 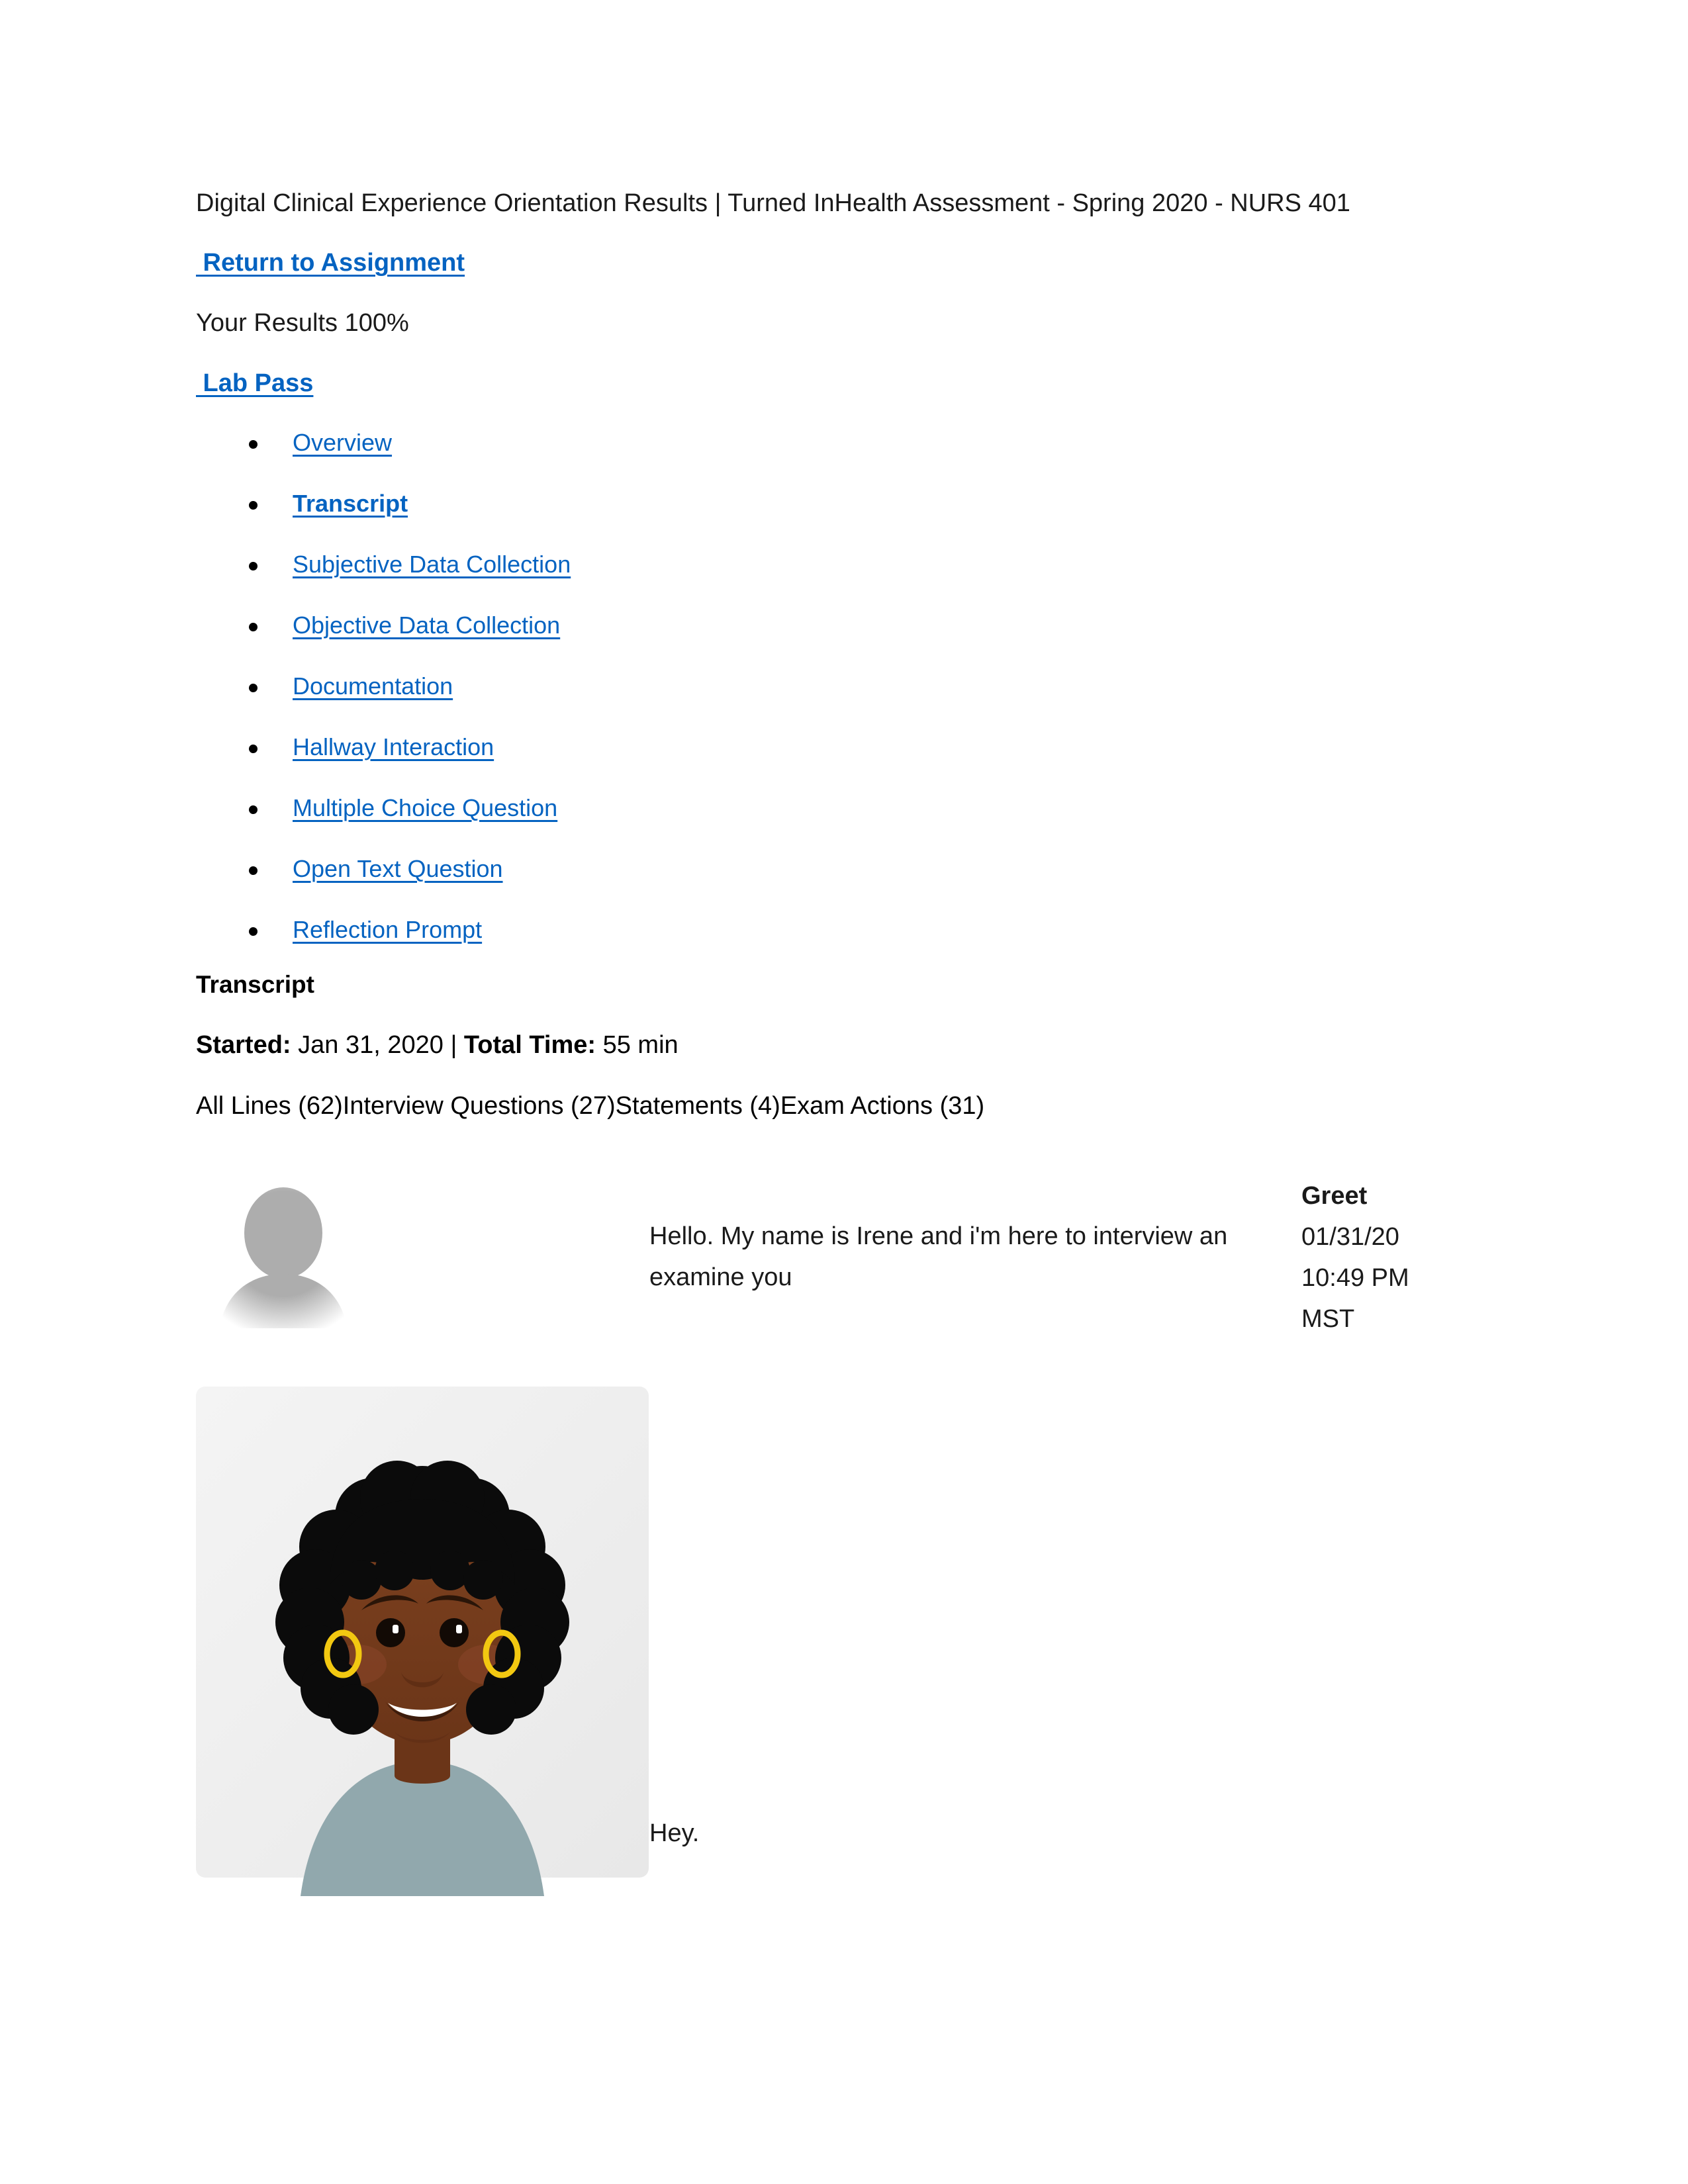 I want to click on return-to-assignment-row: Return to Assignment, so click(x=844, y=262).